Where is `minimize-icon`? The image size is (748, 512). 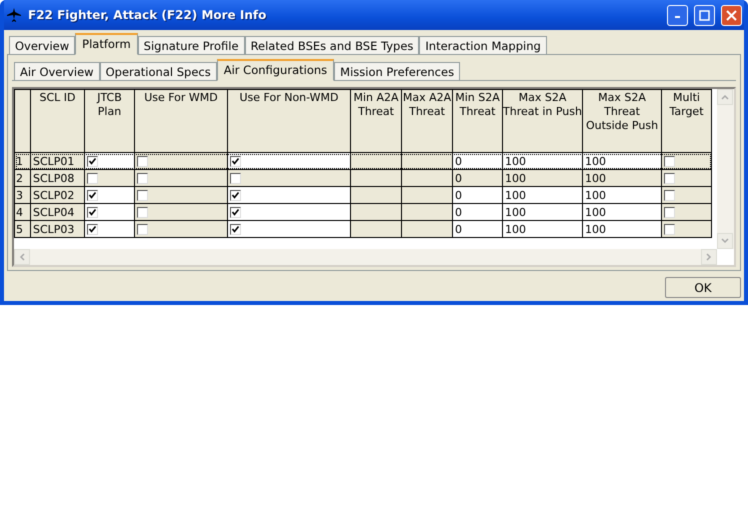
minimize-icon is located at coordinates (677, 15).